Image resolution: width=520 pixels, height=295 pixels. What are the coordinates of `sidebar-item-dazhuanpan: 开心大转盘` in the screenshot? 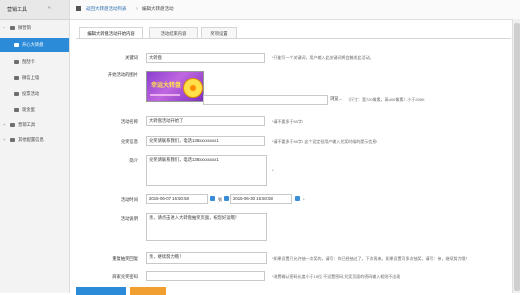 It's located at (34, 45).